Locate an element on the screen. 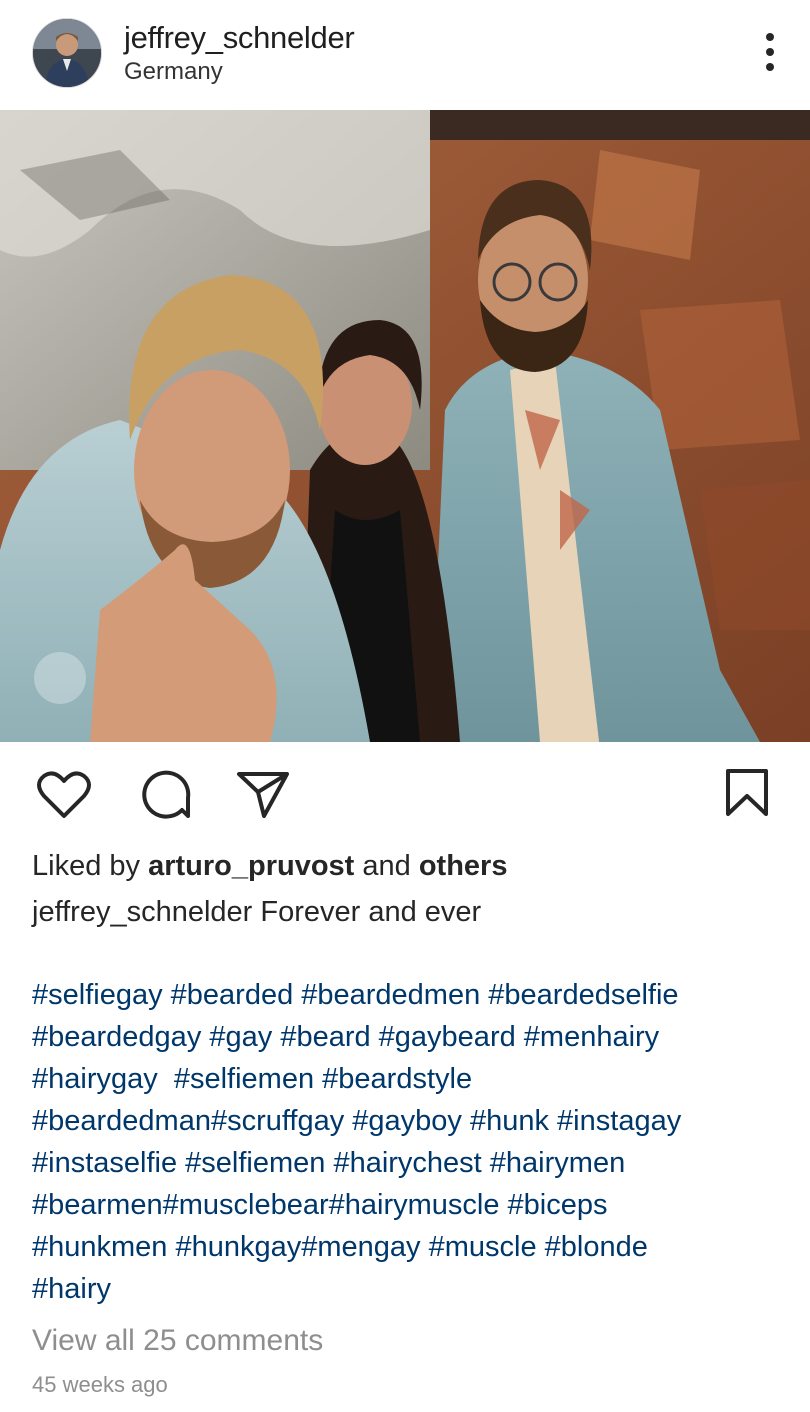 The width and height of the screenshot is (810, 1412). caption-text: Forever and ever is located at coordinates (367, 912).